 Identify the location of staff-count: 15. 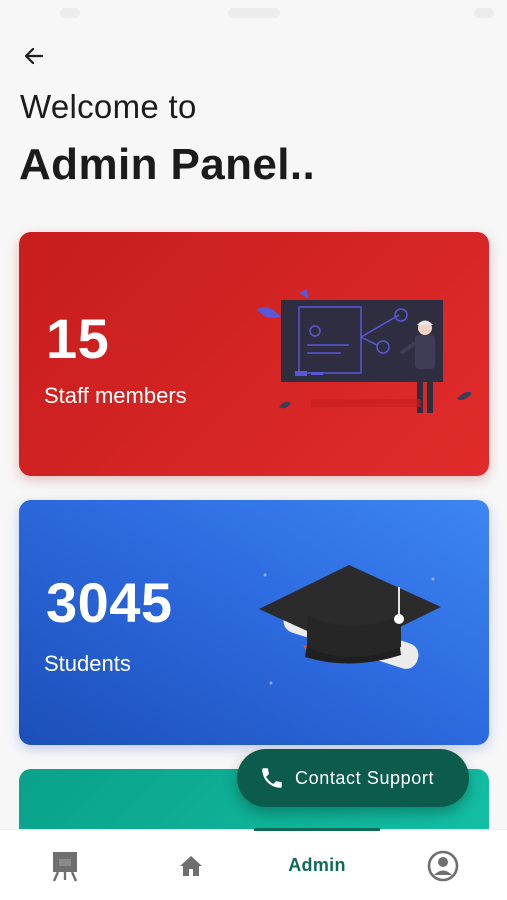
(78, 338).